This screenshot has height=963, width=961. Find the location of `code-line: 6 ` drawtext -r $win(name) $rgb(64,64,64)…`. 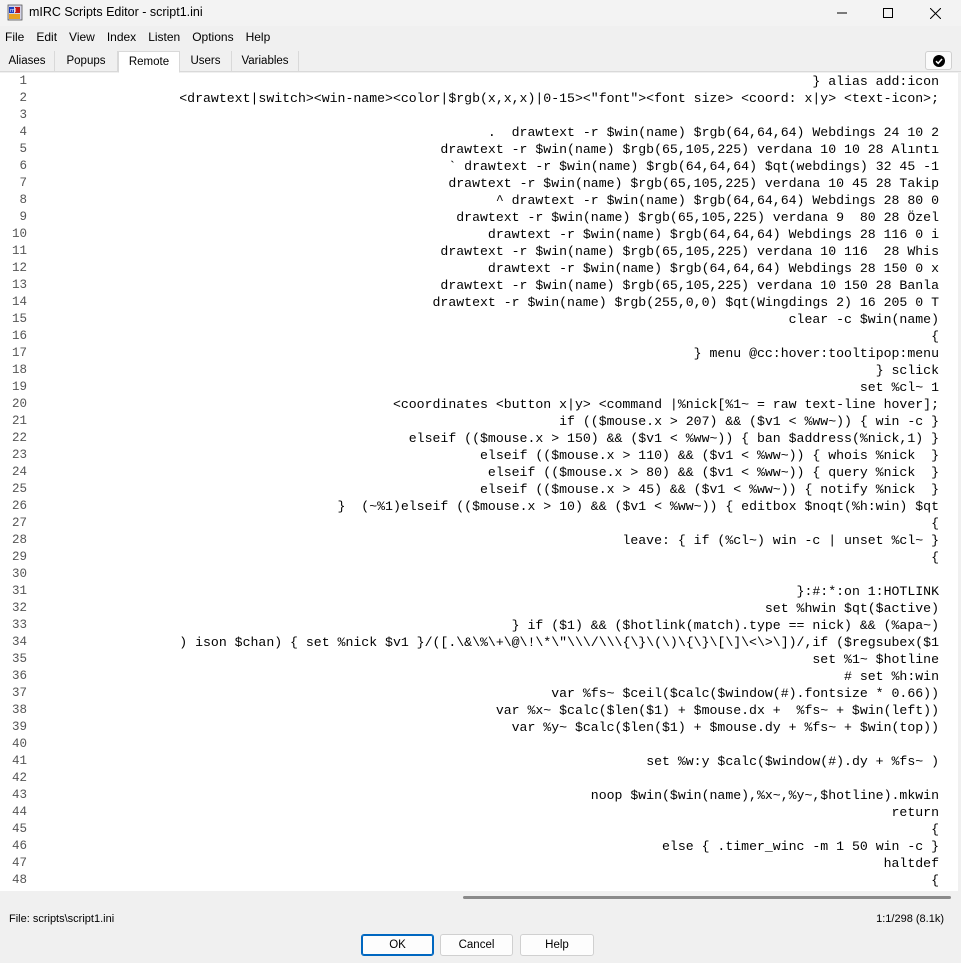

code-line: 6 ` drawtext -r $win(name) $rgb(64,64,64)… is located at coordinates (479, 166).